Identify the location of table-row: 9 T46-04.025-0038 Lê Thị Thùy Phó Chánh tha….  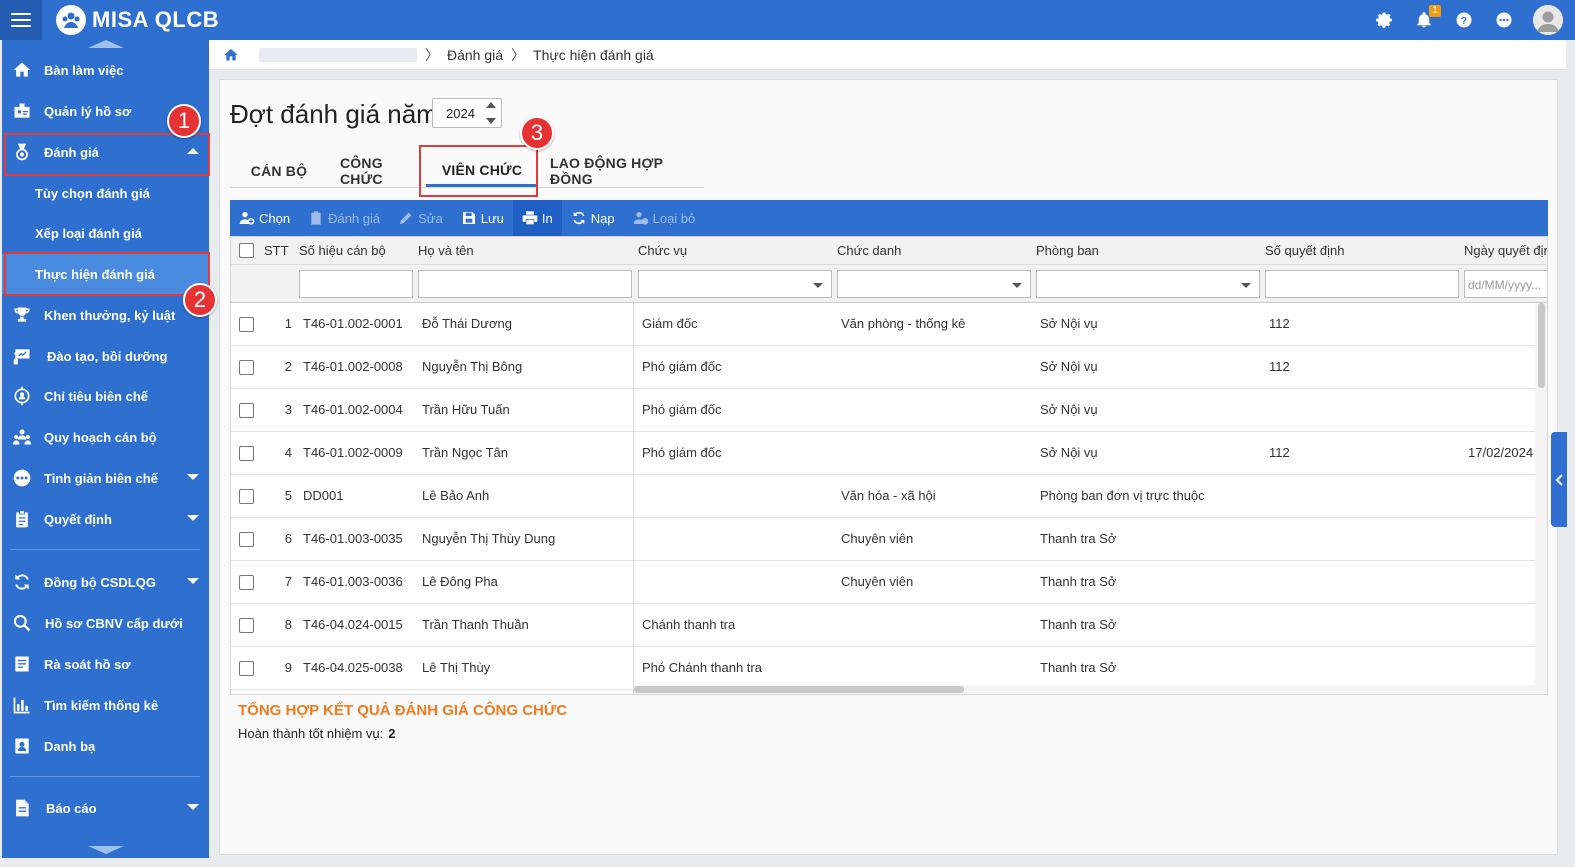
(883, 668).